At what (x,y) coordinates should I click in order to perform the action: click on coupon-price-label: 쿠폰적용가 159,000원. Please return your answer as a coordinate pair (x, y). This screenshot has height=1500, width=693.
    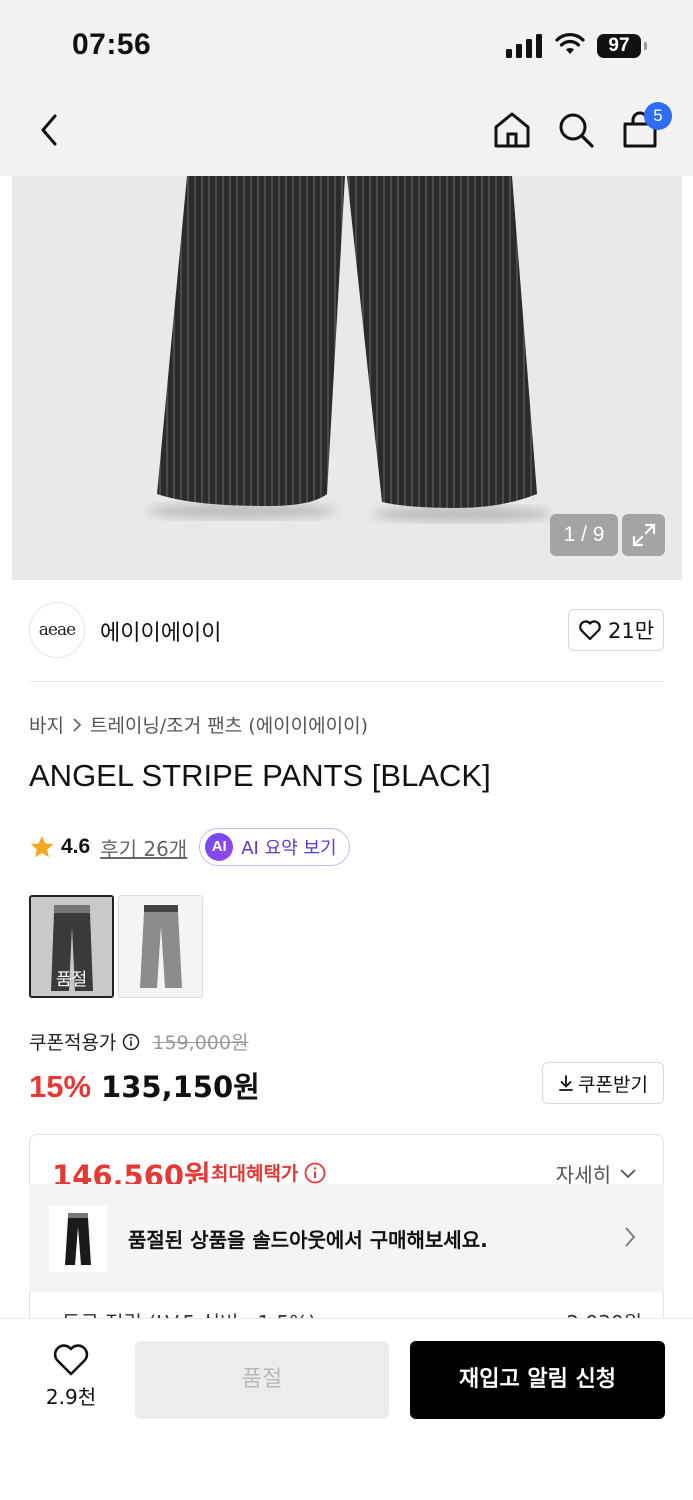
    Looking at the image, I should click on (138, 1041).